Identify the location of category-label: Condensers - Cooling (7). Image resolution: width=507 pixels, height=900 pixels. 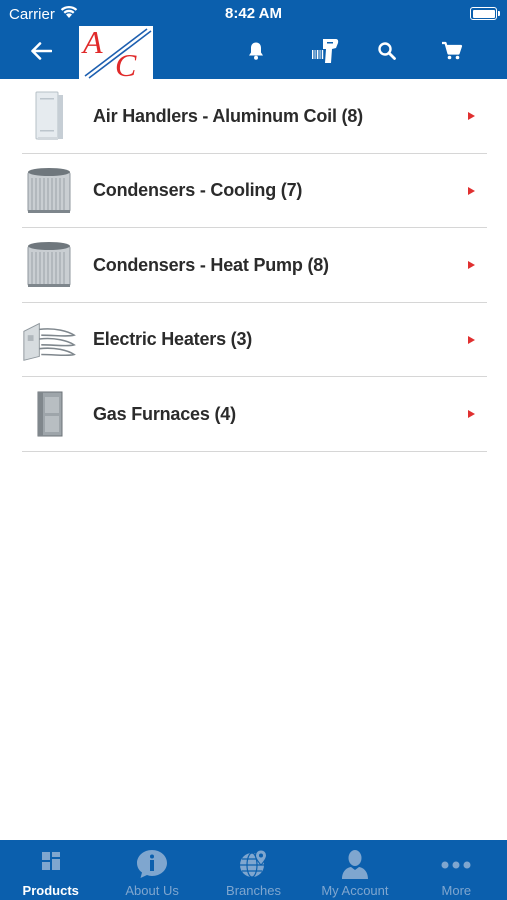
(198, 190).